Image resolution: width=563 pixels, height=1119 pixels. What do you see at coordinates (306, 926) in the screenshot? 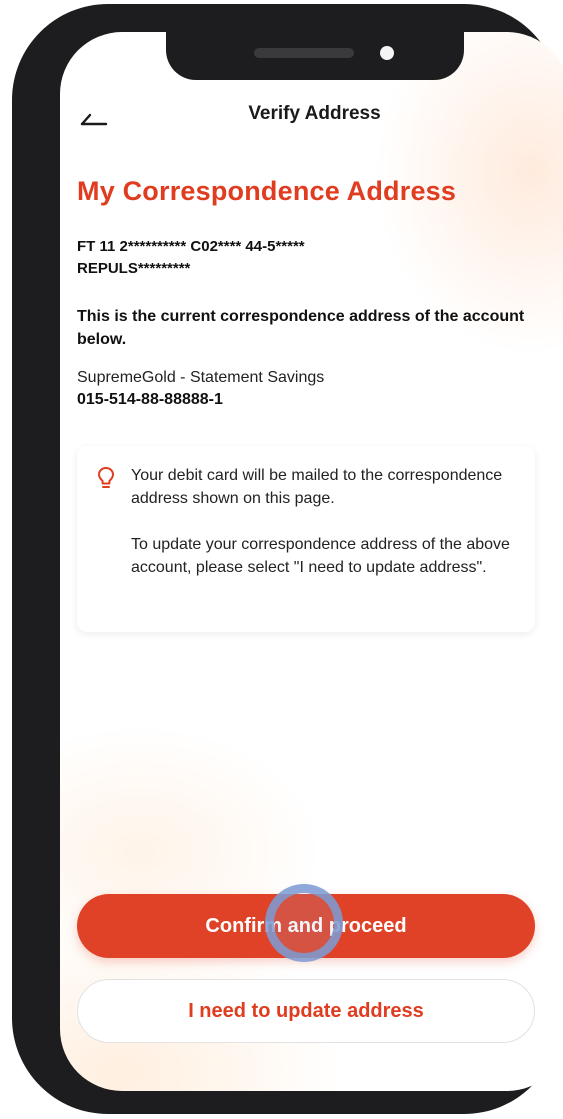
I see `confirm-and-proceed-button: Confirm and proceed` at bounding box center [306, 926].